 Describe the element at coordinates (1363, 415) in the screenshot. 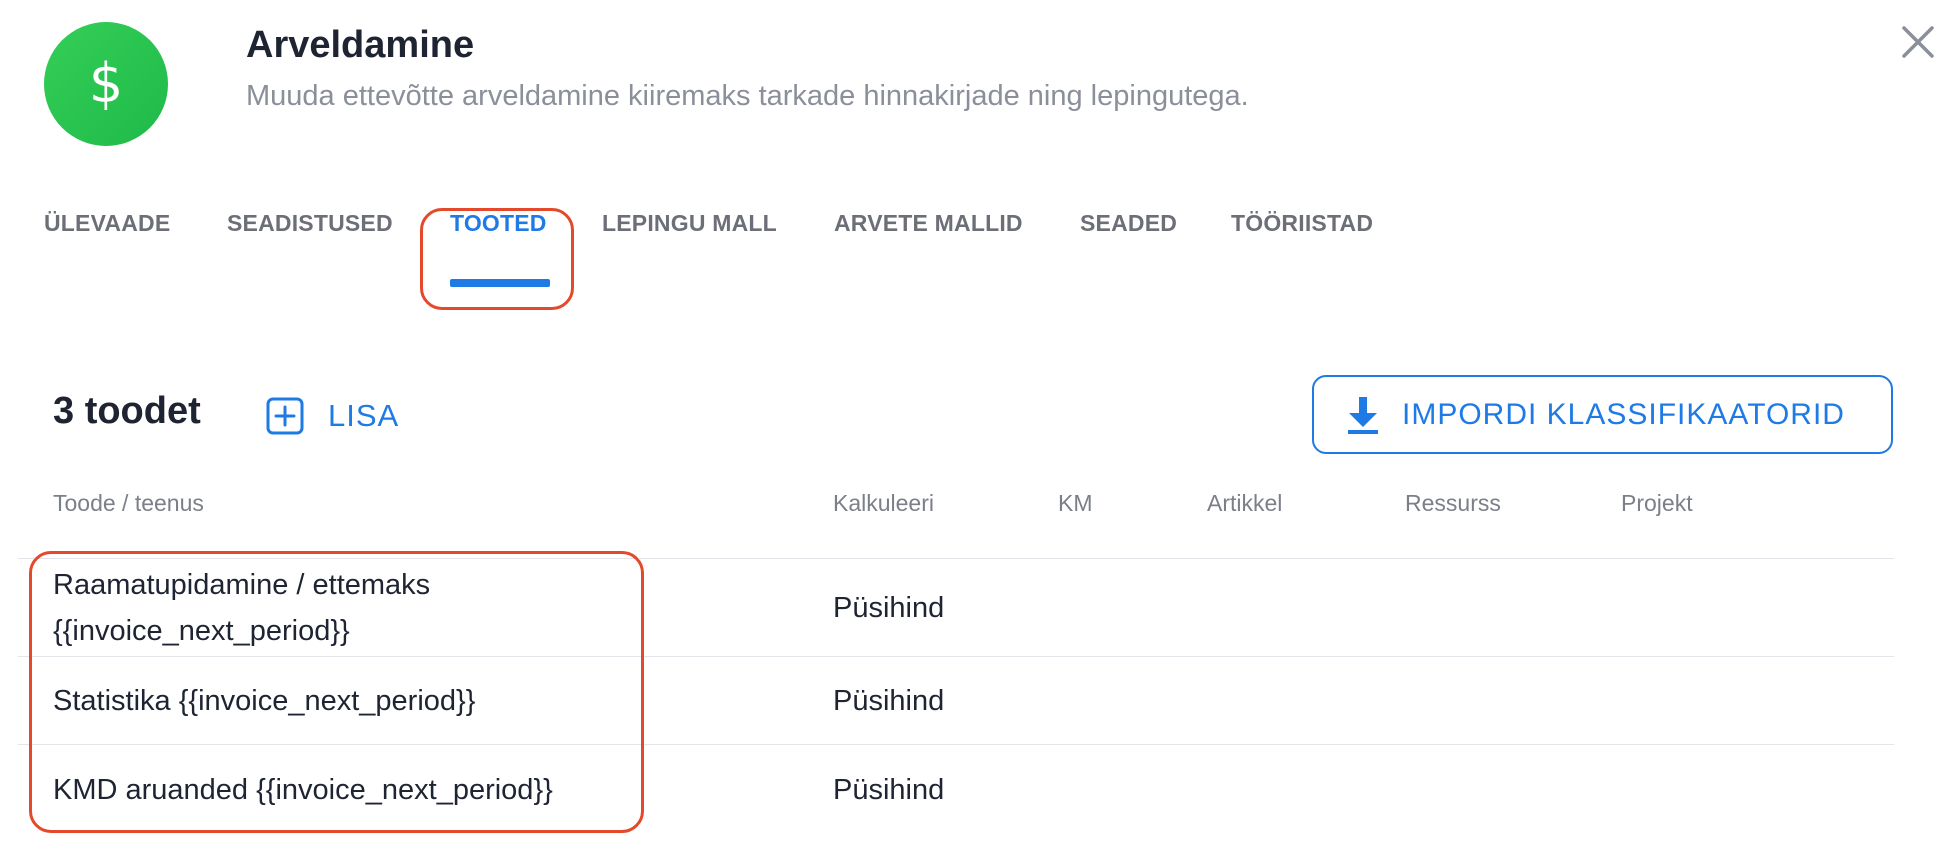

I see `download-icon` at that location.